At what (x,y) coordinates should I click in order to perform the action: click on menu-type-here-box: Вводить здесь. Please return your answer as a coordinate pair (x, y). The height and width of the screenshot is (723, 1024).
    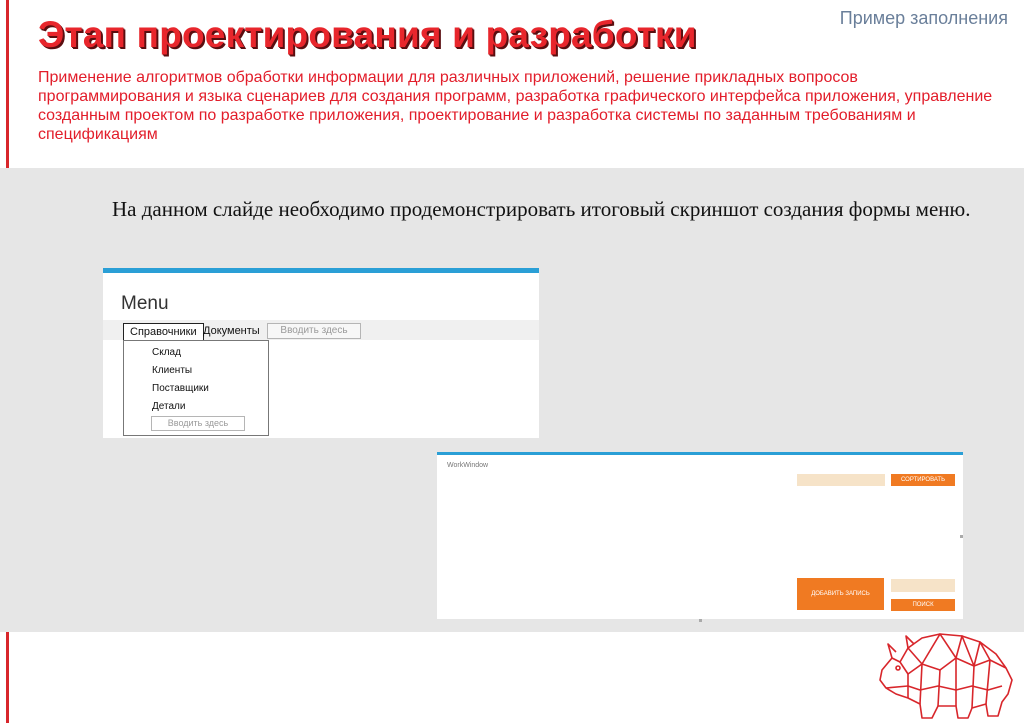
    Looking at the image, I should click on (314, 331).